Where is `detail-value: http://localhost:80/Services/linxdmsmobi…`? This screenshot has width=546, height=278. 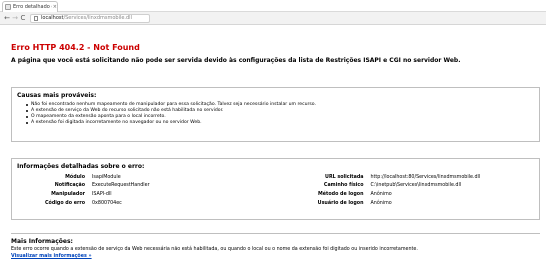
detail-value: http://localhost:80/Services/linxdmsmobi… is located at coordinates (425, 177).